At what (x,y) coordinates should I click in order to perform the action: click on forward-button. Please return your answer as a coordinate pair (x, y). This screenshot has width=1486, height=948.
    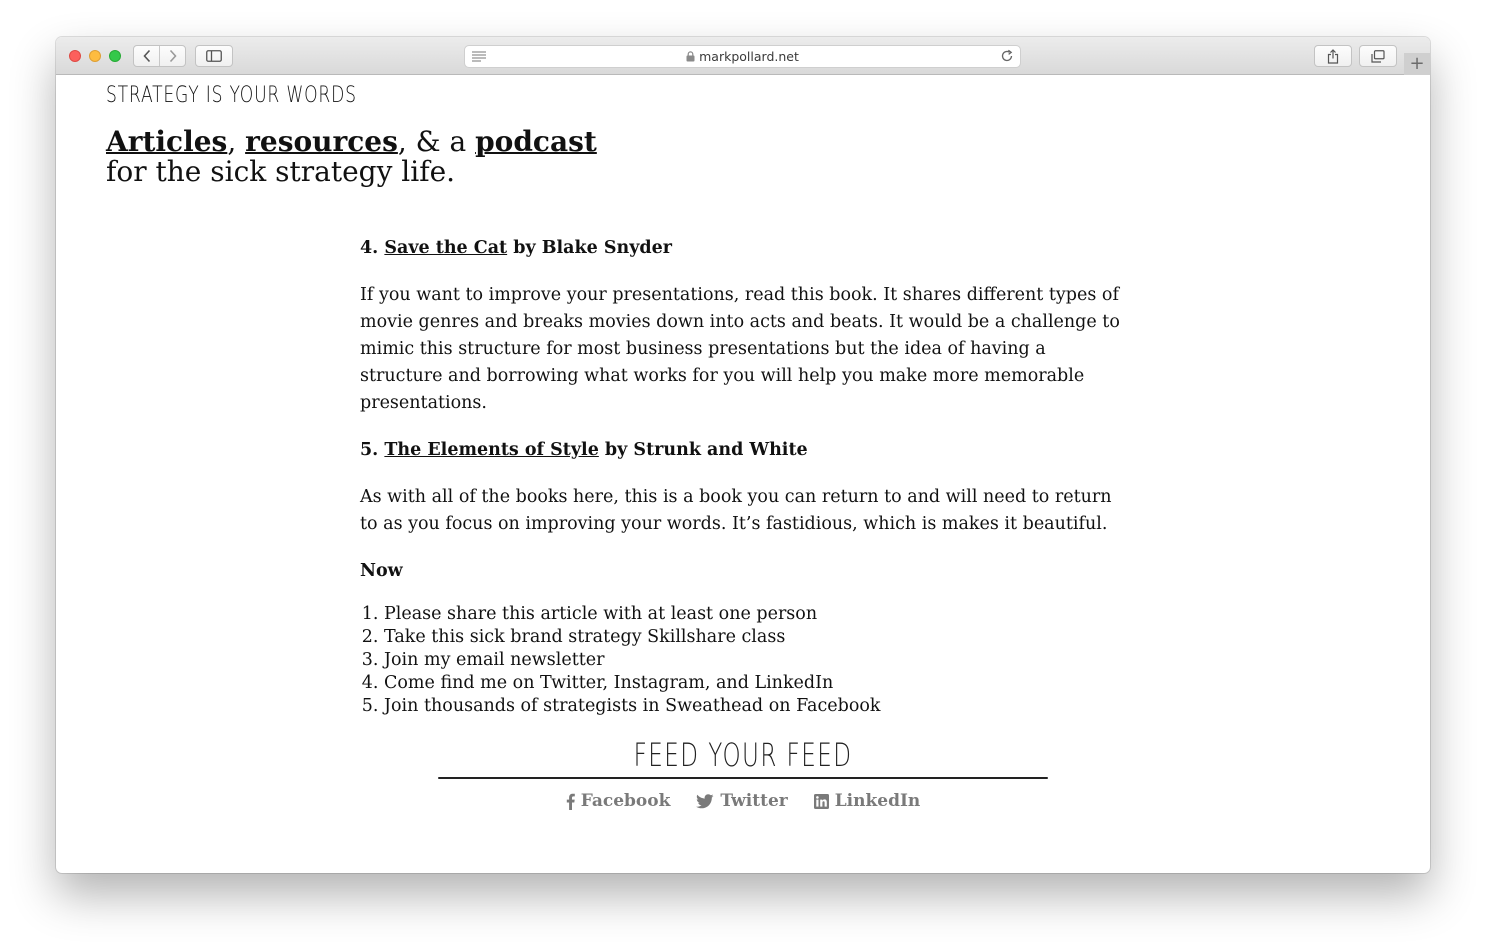
    Looking at the image, I should click on (172, 56).